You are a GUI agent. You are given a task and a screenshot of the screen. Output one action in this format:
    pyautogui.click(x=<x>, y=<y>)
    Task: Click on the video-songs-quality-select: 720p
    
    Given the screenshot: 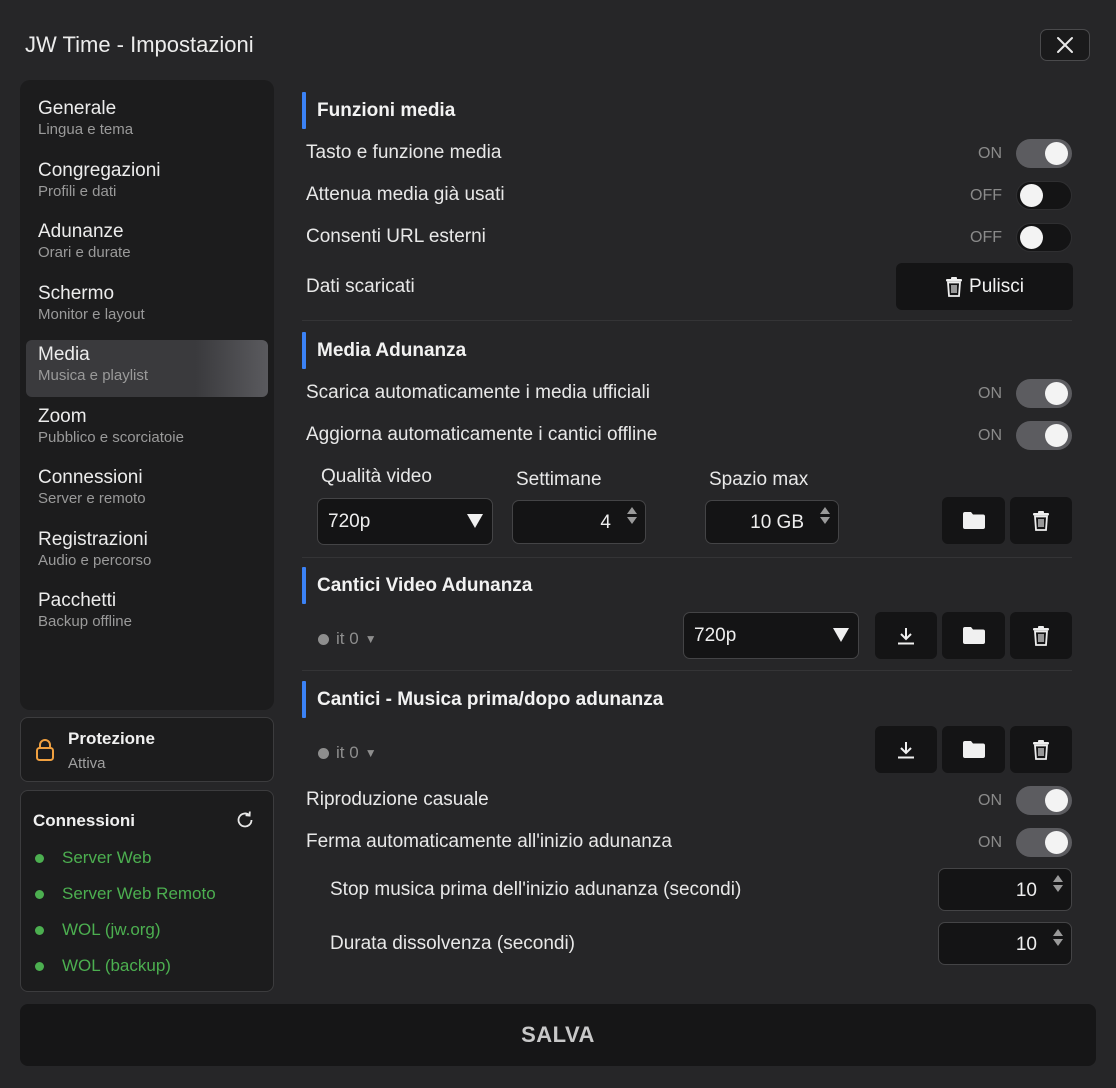 What is the action you would take?
    pyautogui.click(x=771, y=635)
    